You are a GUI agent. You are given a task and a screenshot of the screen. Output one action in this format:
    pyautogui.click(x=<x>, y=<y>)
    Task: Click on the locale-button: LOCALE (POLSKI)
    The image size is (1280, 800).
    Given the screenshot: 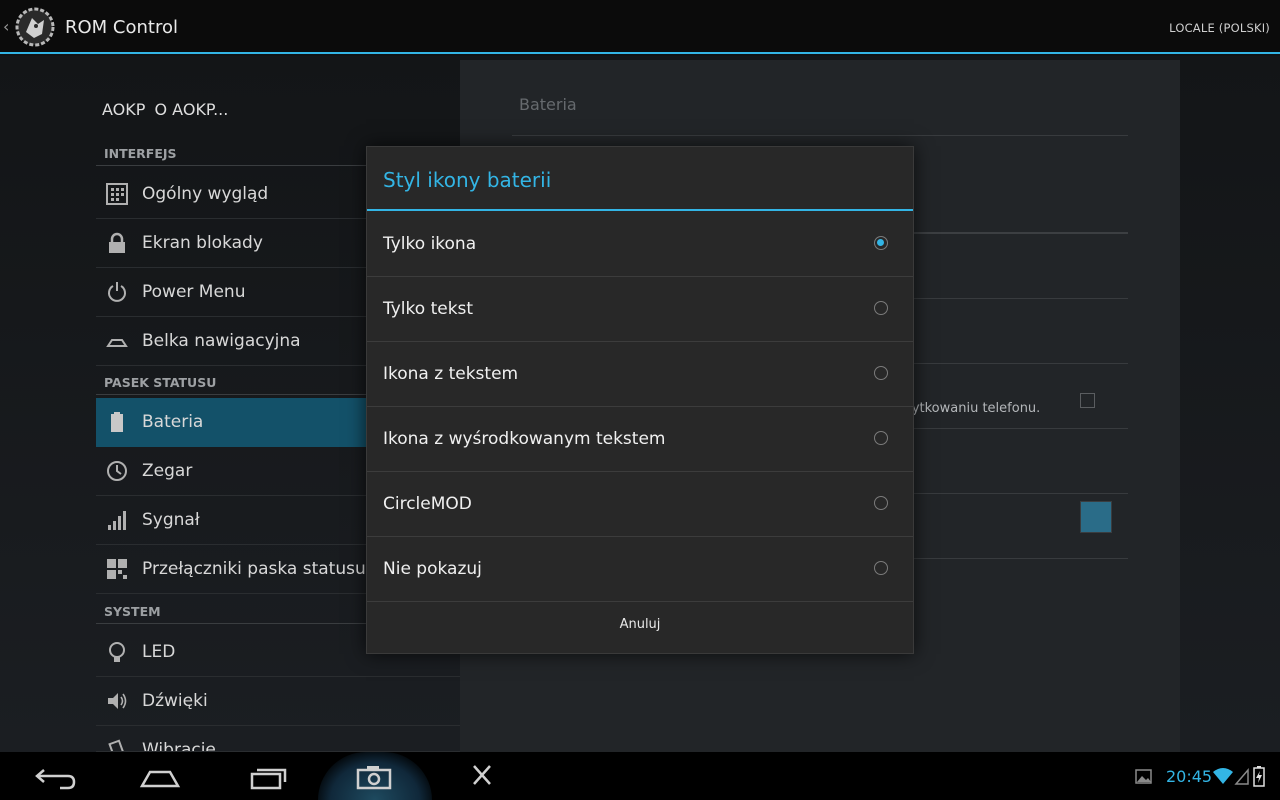 What is the action you would take?
    pyautogui.click(x=1219, y=28)
    